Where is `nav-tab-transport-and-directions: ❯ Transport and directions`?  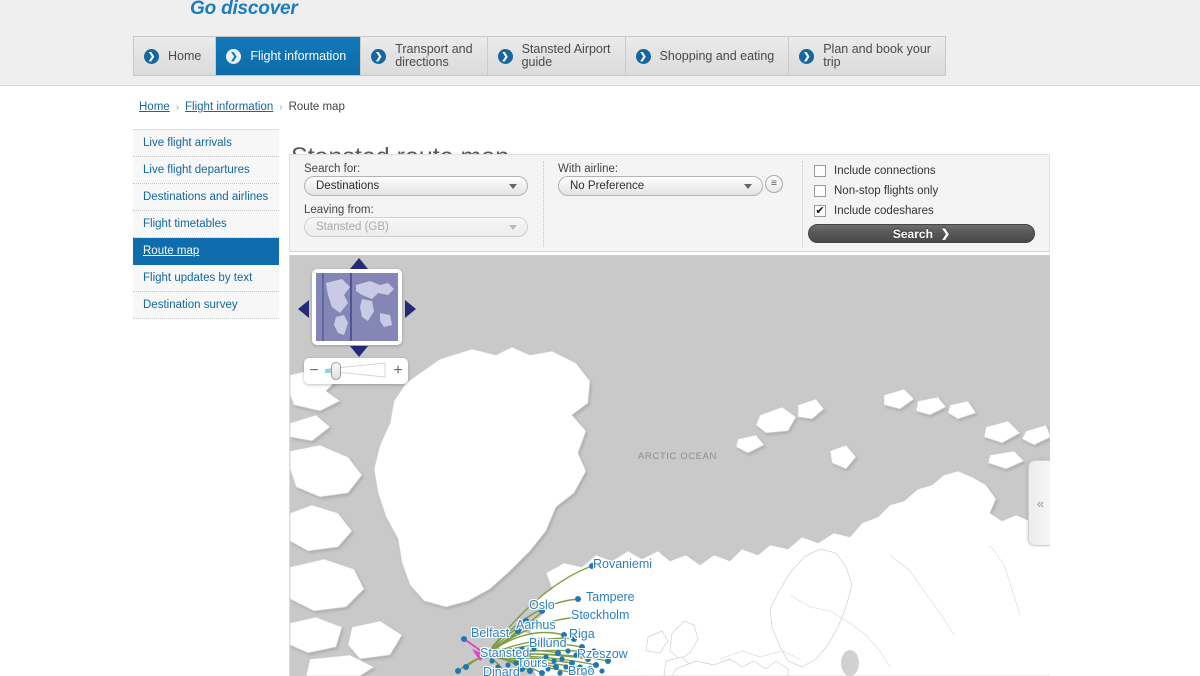
nav-tab-transport-and-directions: ❯ Transport and directions is located at coordinates (424, 56).